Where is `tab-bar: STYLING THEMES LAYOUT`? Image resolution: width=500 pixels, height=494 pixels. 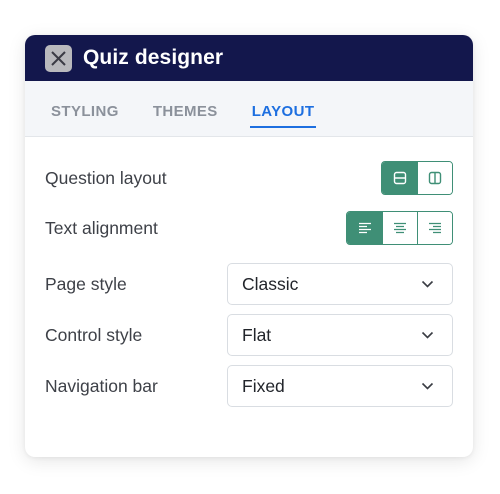
tab-bar: STYLING THEMES LAYOUT is located at coordinates (249, 109).